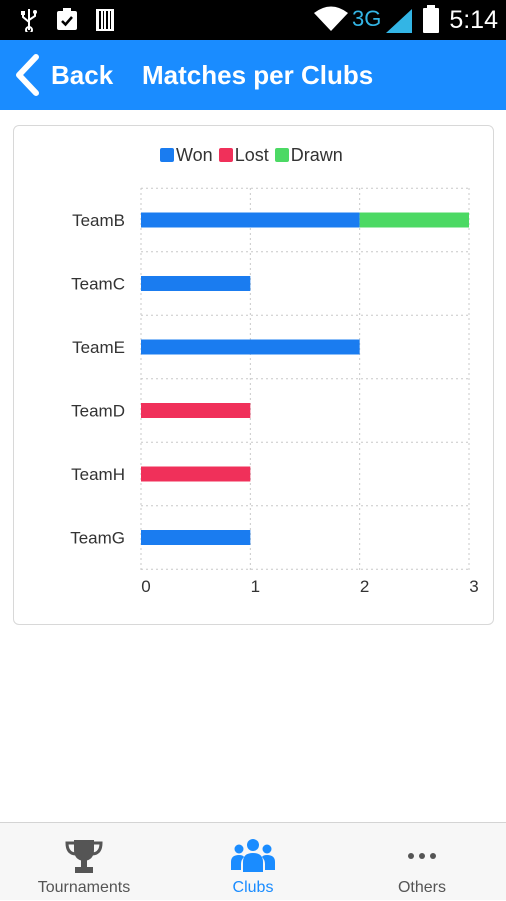 Image resolution: width=506 pixels, height=901 pixels. Describe the element at coordinates (225, 155) in the screenshot. I see `legend-swatch-lost` at that location.